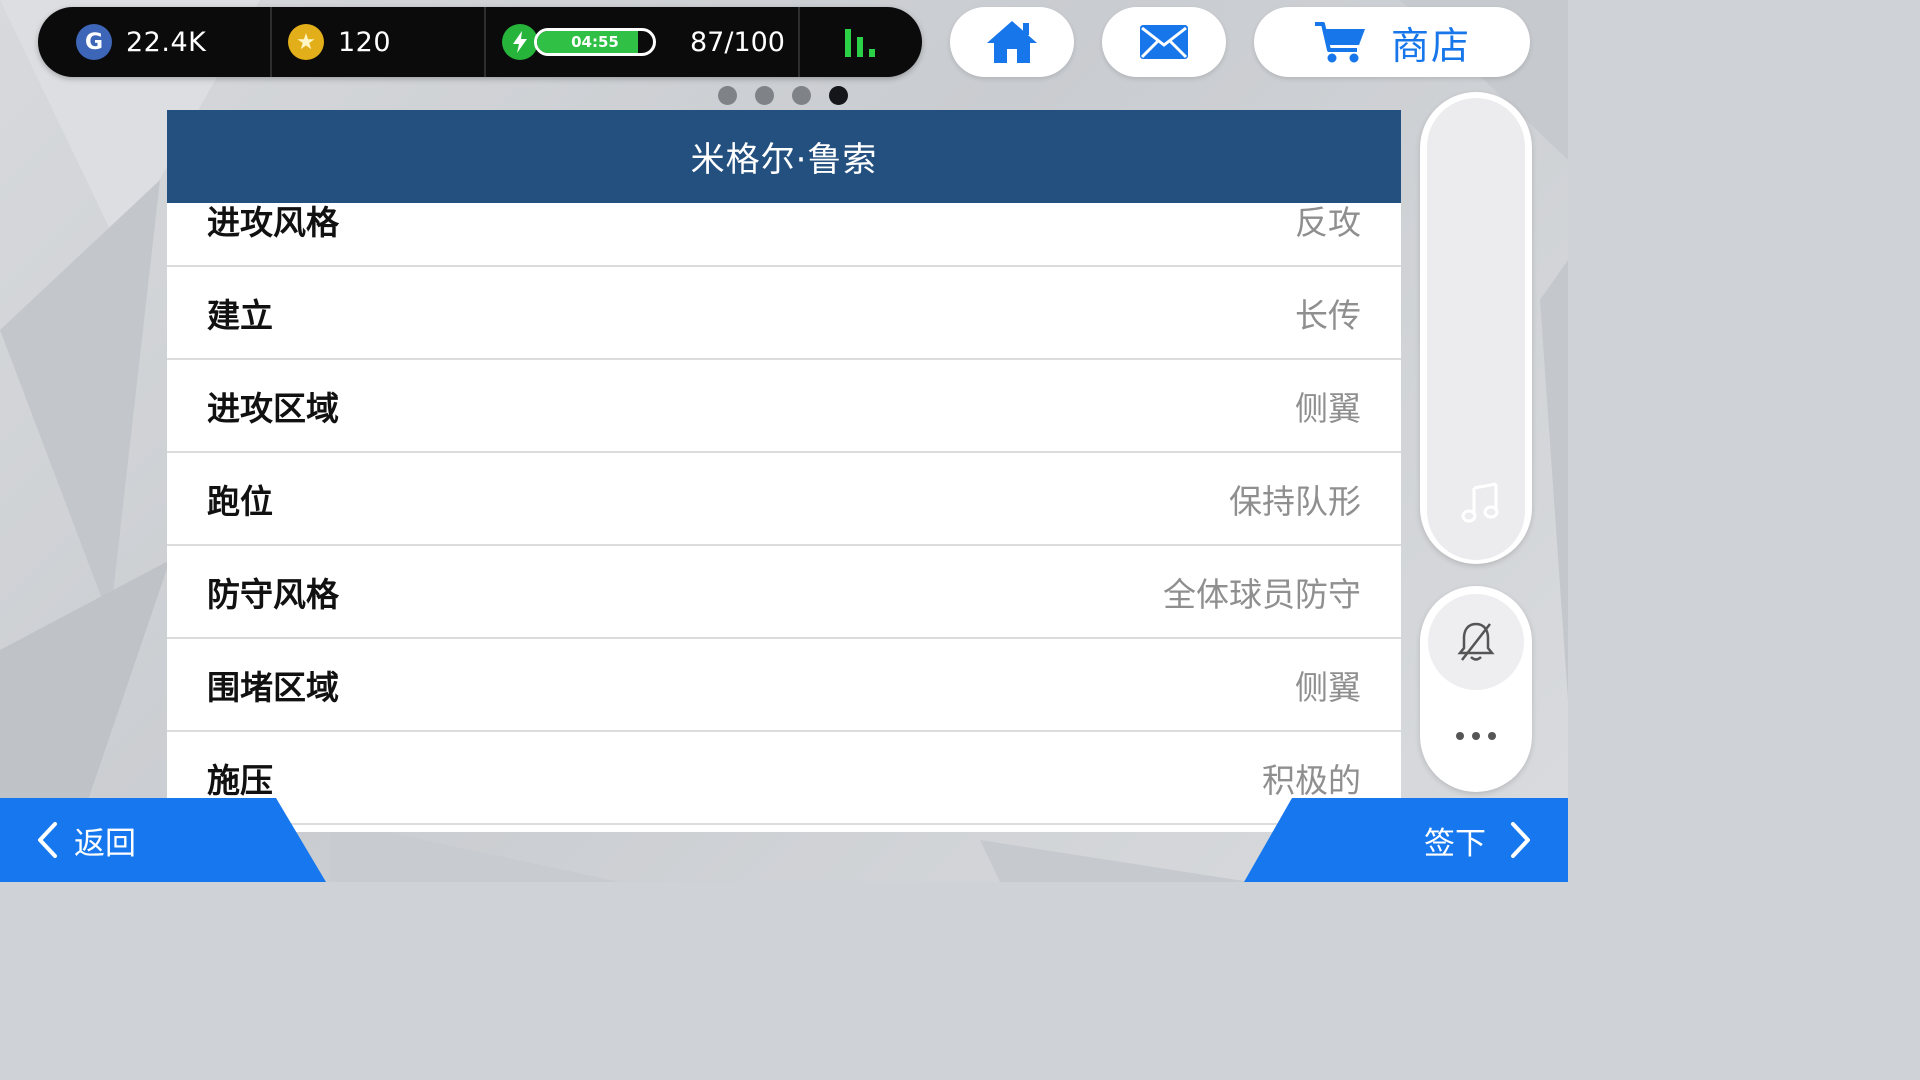  What do you see at coordinates (1430, 45) in the screenshot?
I see `shop-label: 商店` at bounding box center [1430, 45].